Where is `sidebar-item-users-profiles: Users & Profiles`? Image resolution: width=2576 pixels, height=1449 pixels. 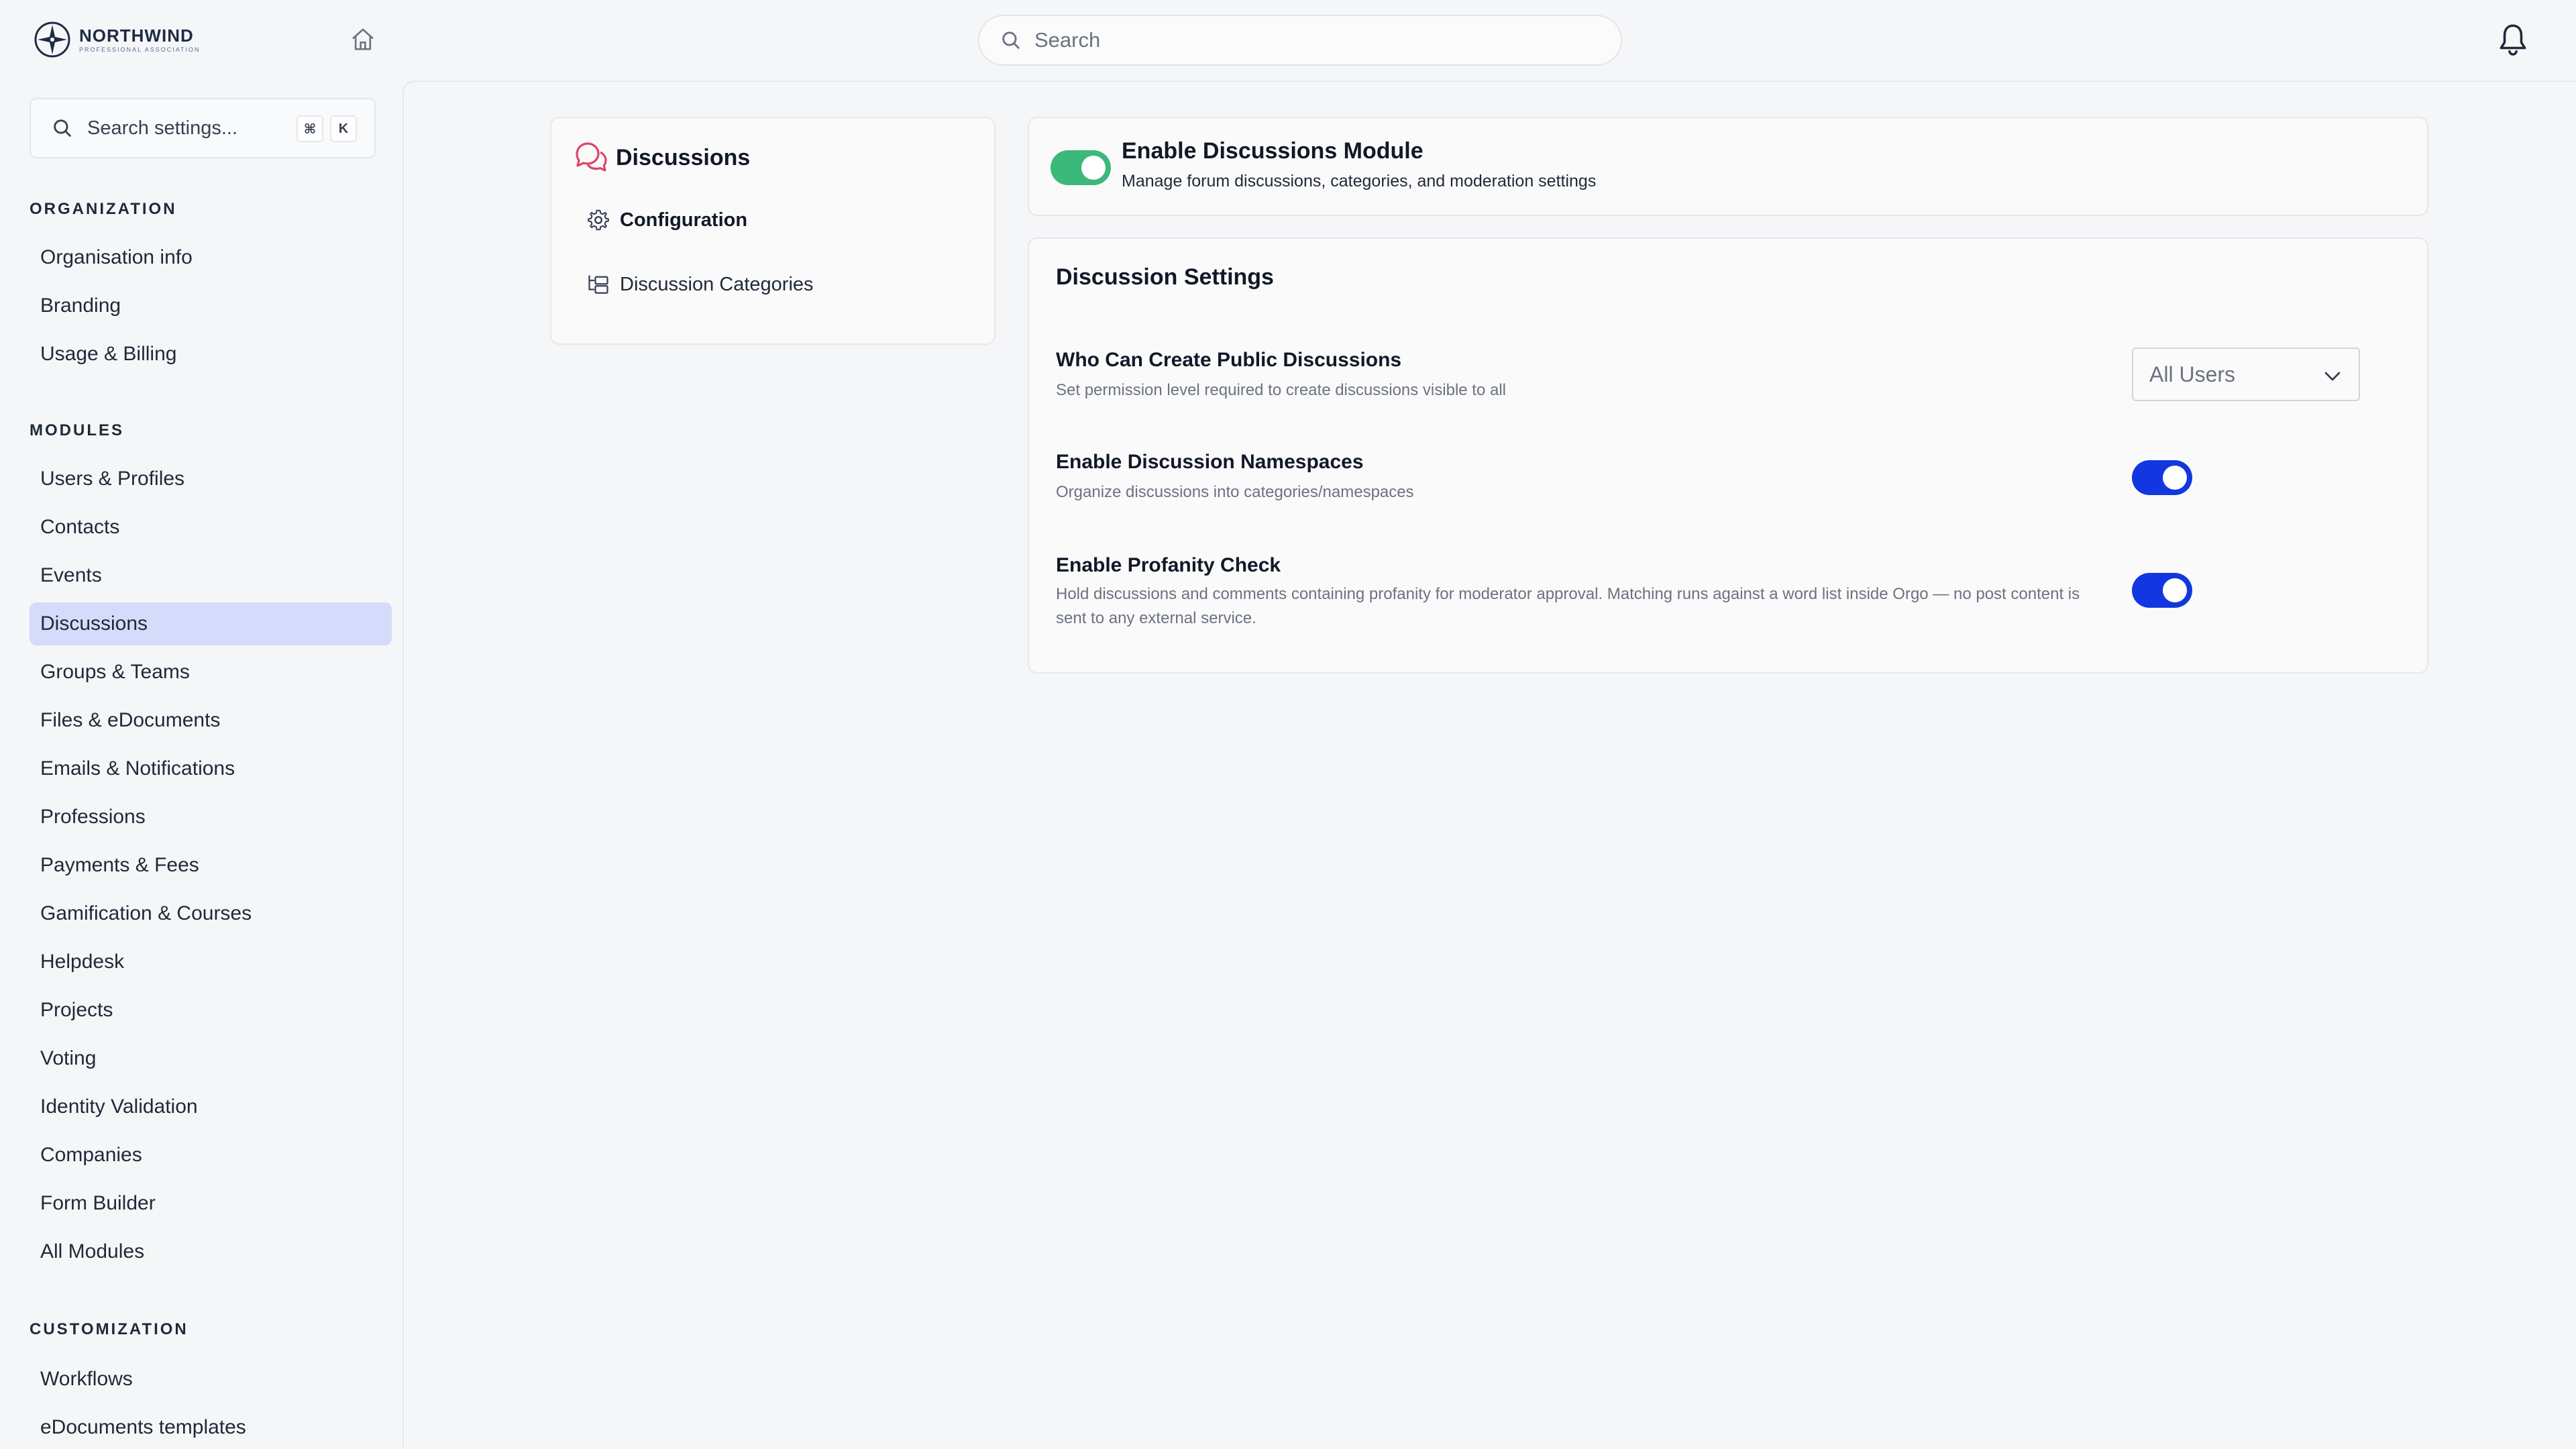
sidebar-item-users-profiles: Users & Profiles is located at coordinates (211, 479).